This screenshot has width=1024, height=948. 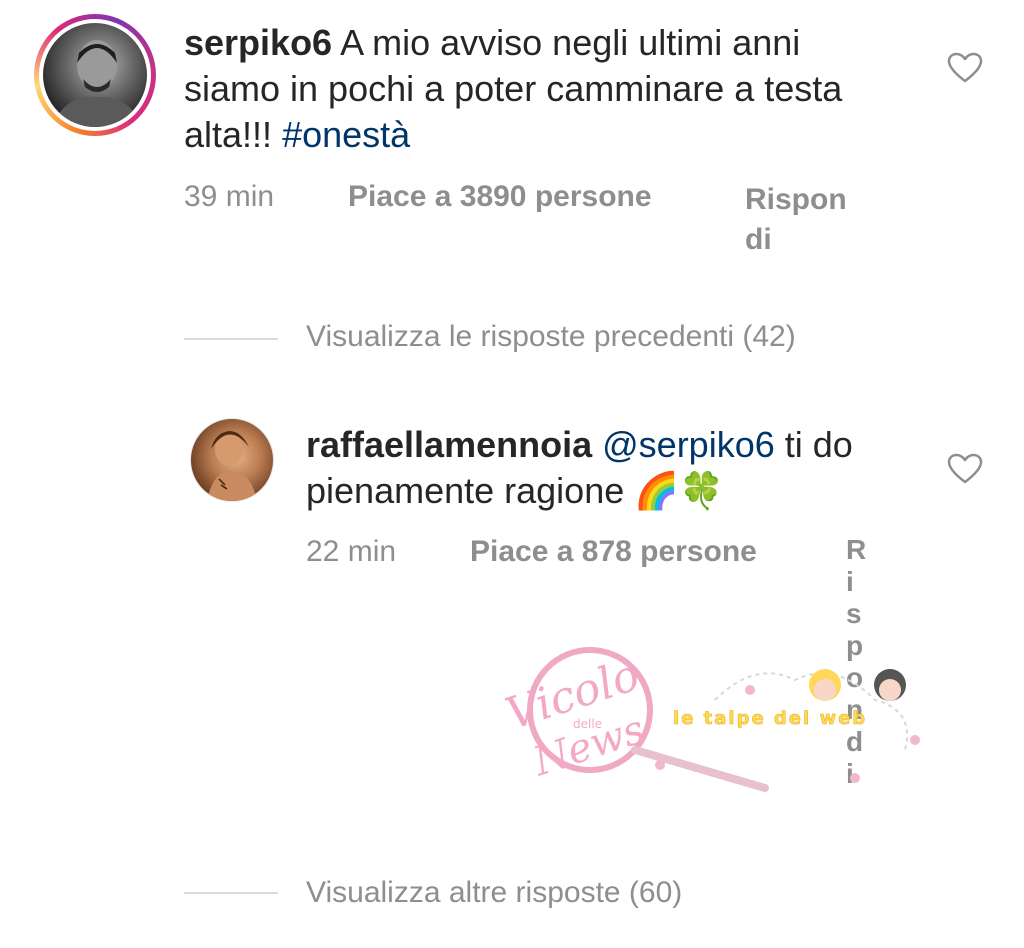 I want to click on divider-line-bottom, so click(x=231, y=893).